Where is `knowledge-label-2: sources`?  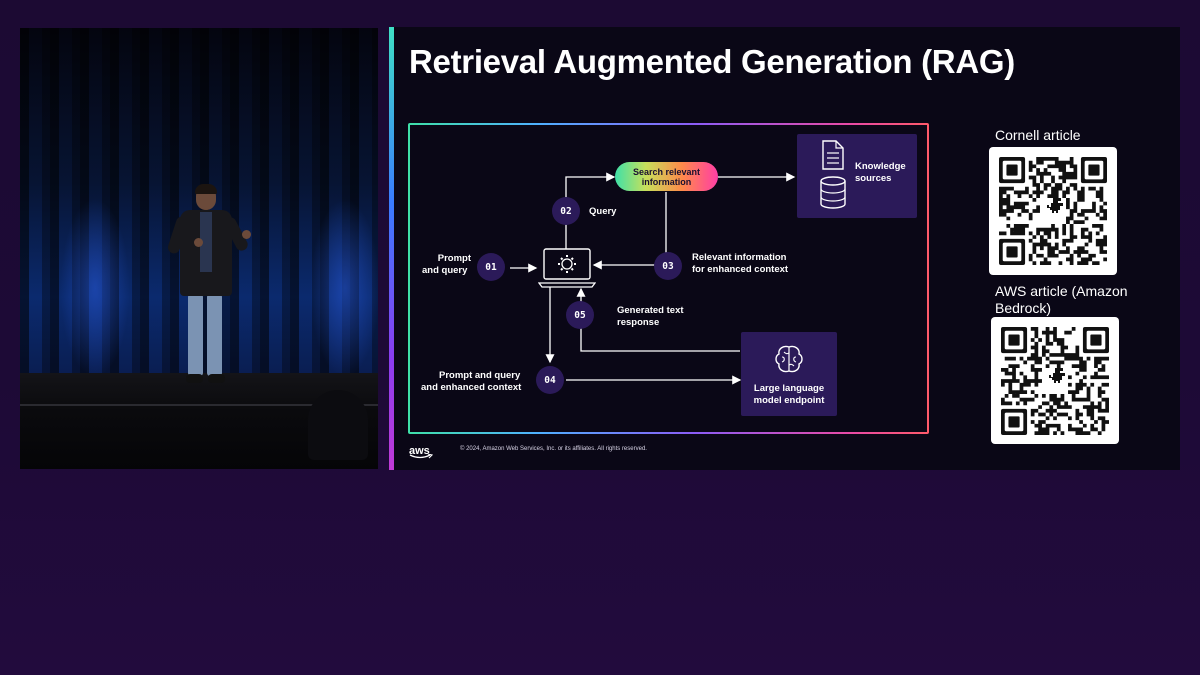
knowledge-label-2: sources is located at coordinates (873, 178).